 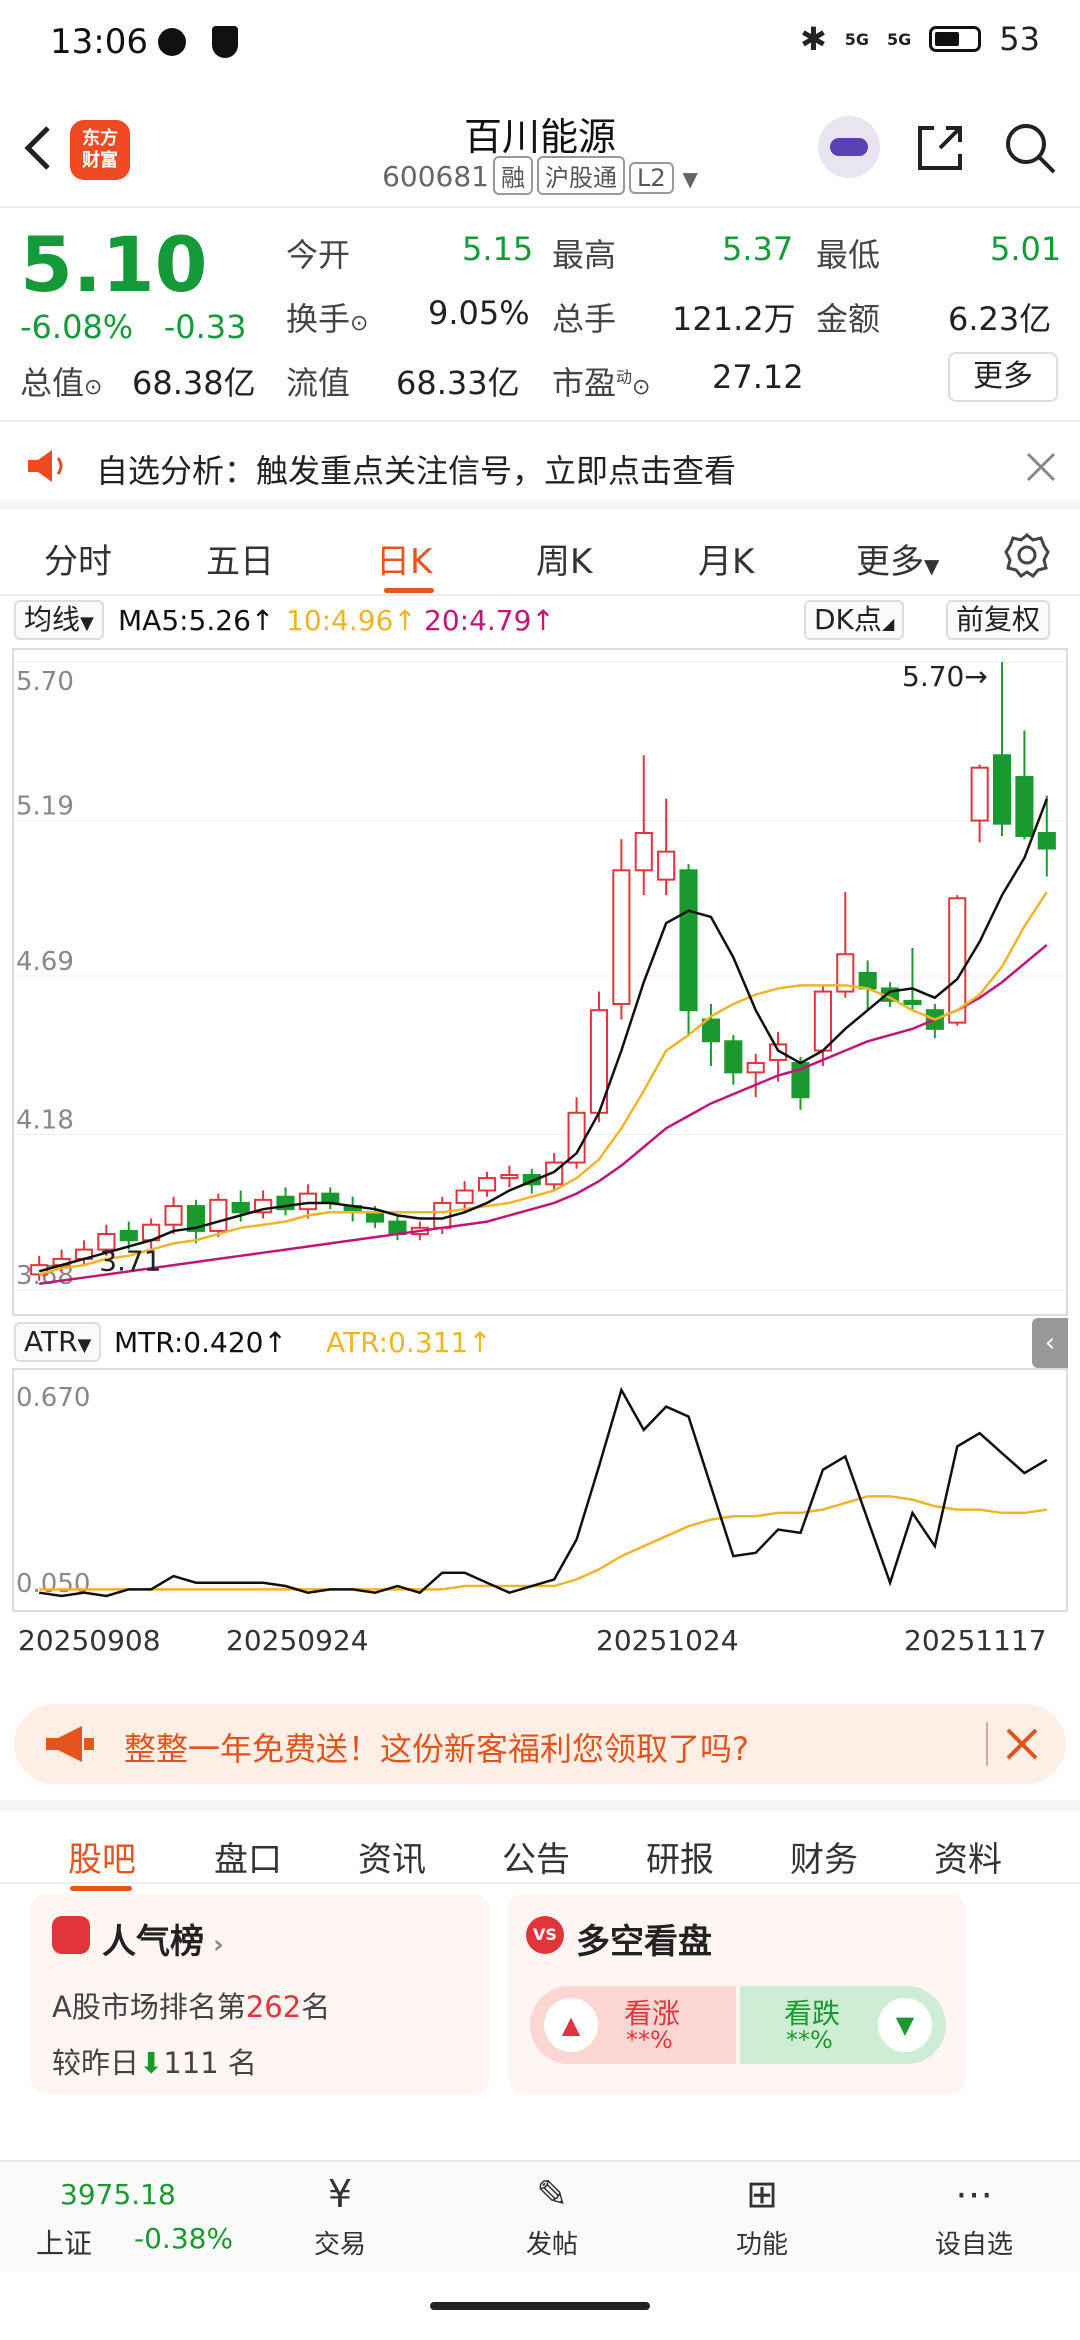 What do you see at coordinates (200, 1342) in the screenshot?
I see `mtr-value: MTR:0.420↑` at bounding box center [200, 1342].